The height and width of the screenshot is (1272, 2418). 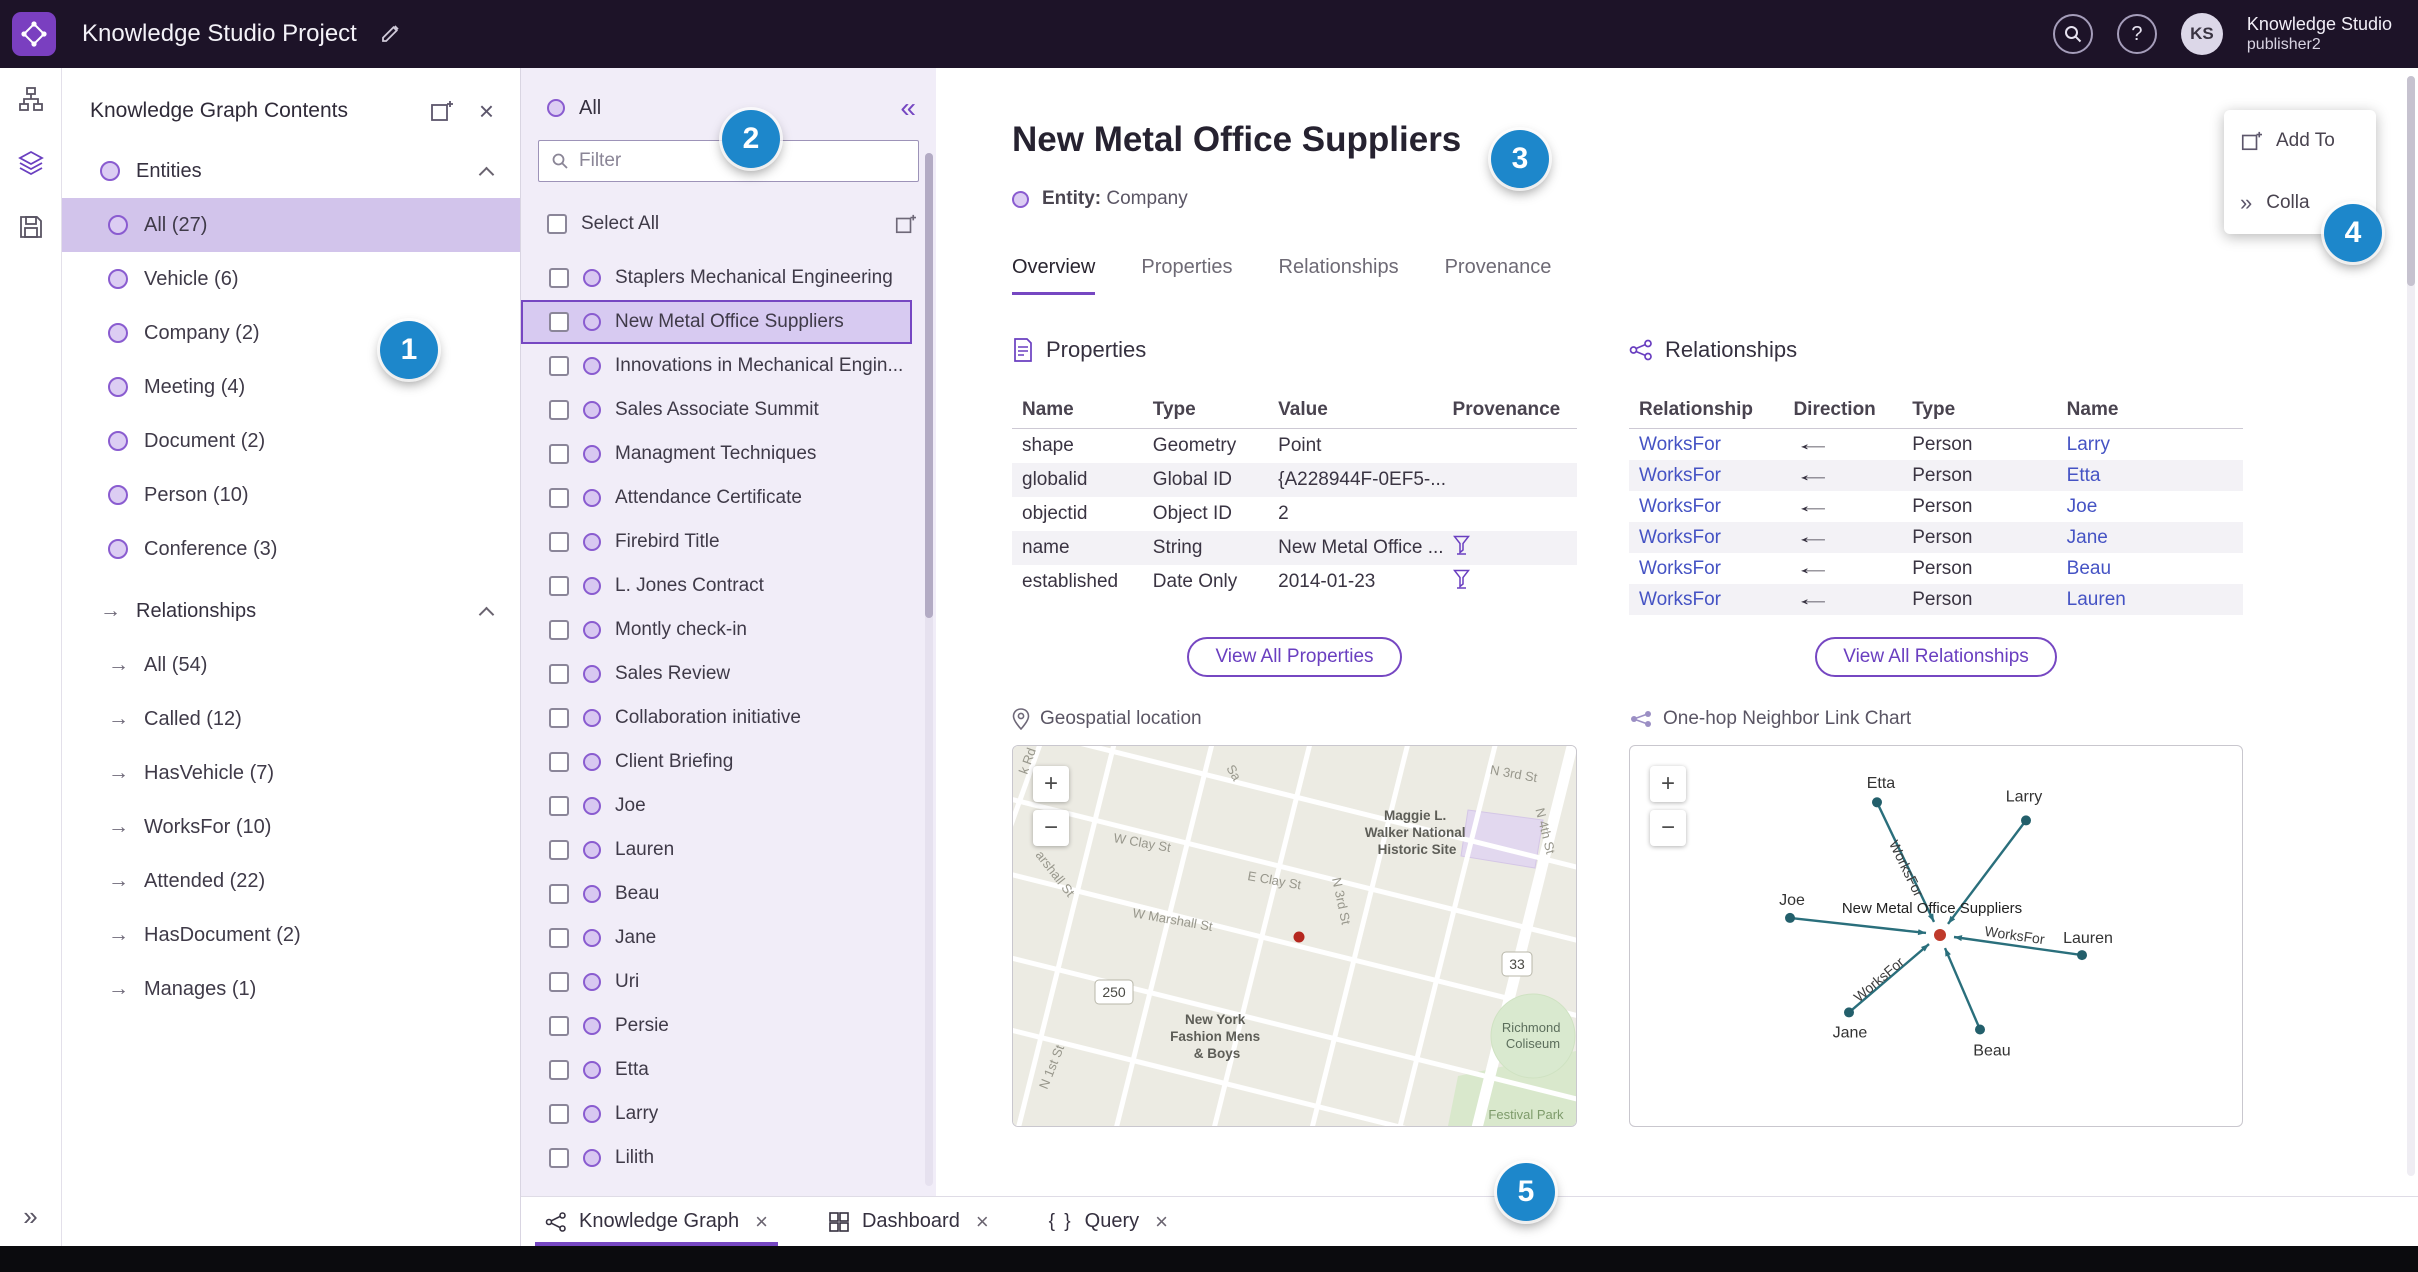 I want to click on tab-knowledge-graph: Knowledge Graph ×, so click(x=656, y=1221).